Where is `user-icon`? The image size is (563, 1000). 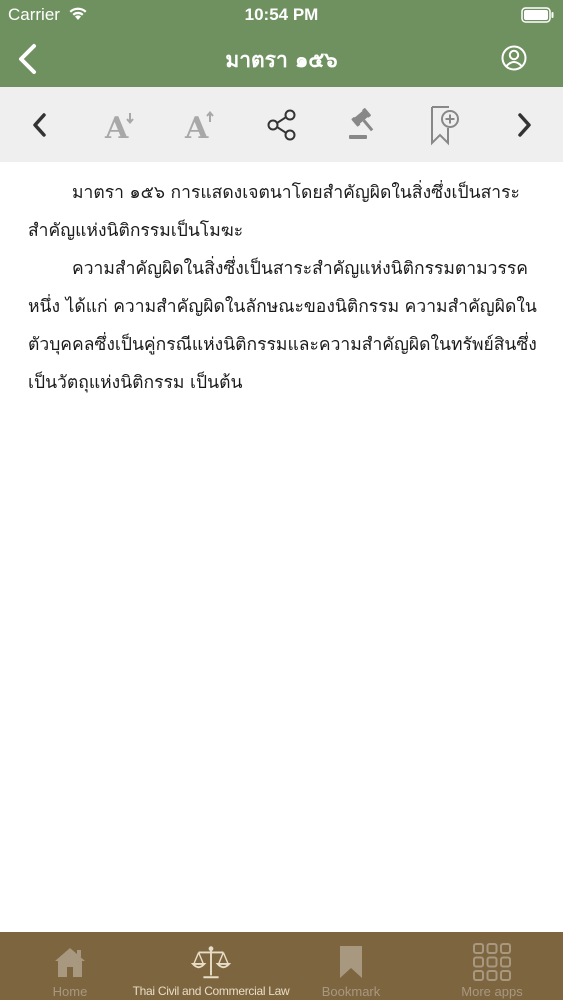 user-icon is located at coordinates (514, 58).